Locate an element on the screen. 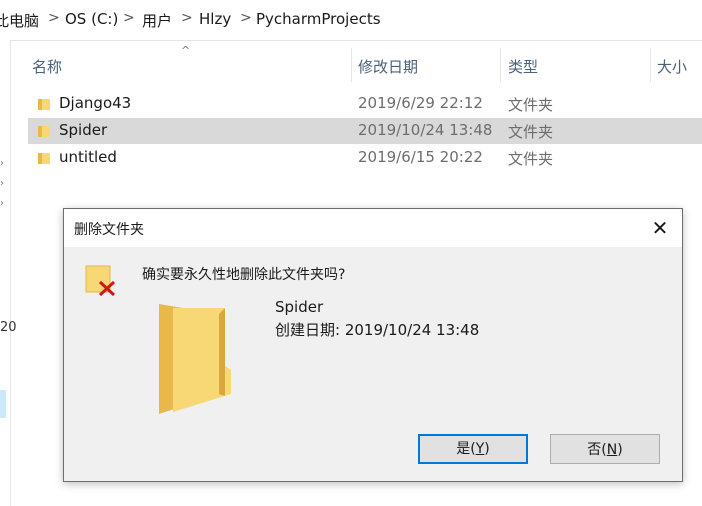 The image size is (702, 506). breadcrumb-item-drive: OS (C:) is located at coordinates (91, 19).